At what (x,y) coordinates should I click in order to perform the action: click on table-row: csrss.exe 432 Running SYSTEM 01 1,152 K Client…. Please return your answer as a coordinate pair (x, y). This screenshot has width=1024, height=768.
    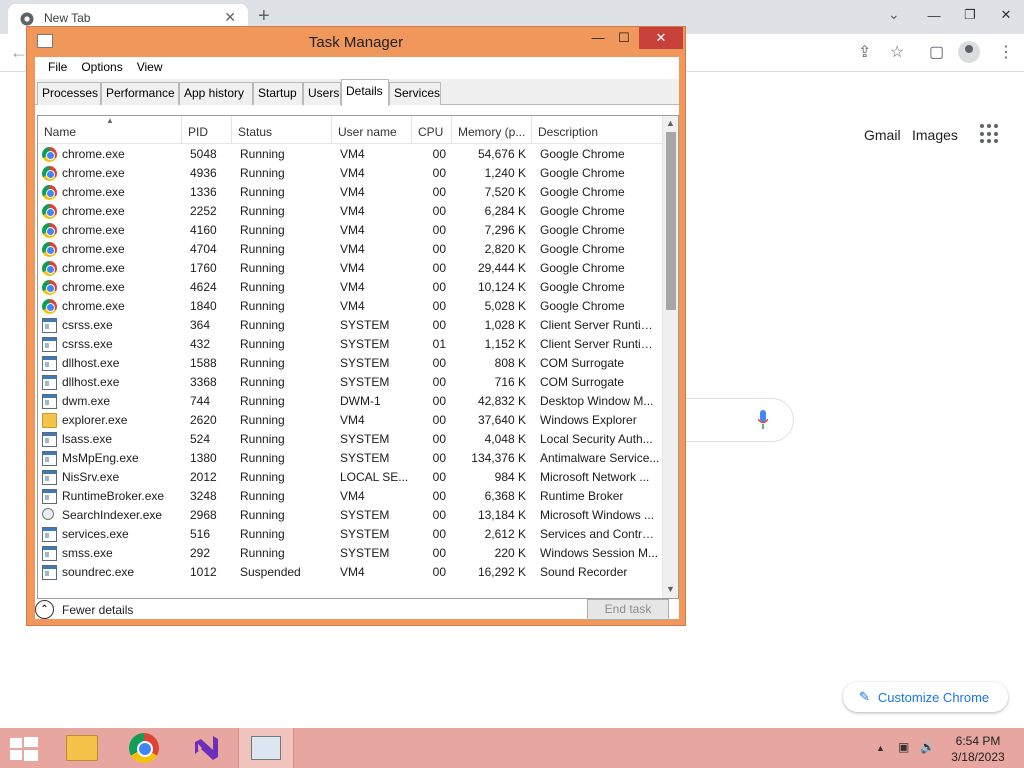
    Looking at the image, I should click on (350, 344).